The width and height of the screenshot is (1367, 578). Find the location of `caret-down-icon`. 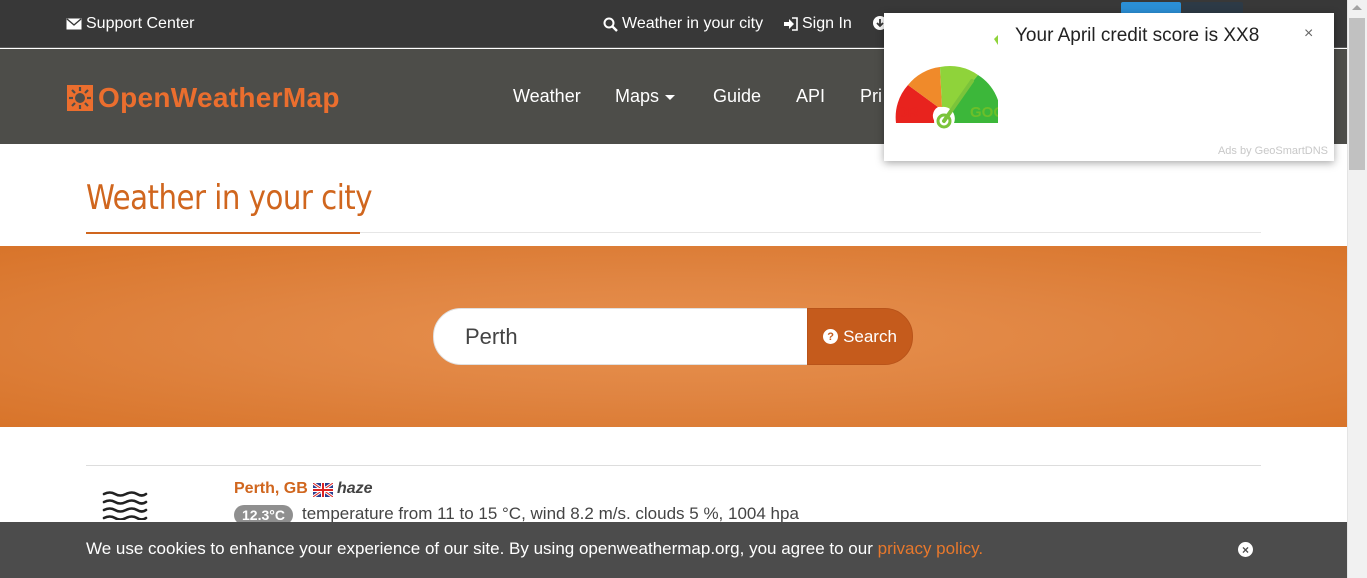

caret-down-icon is located at coordinates (670, 97).